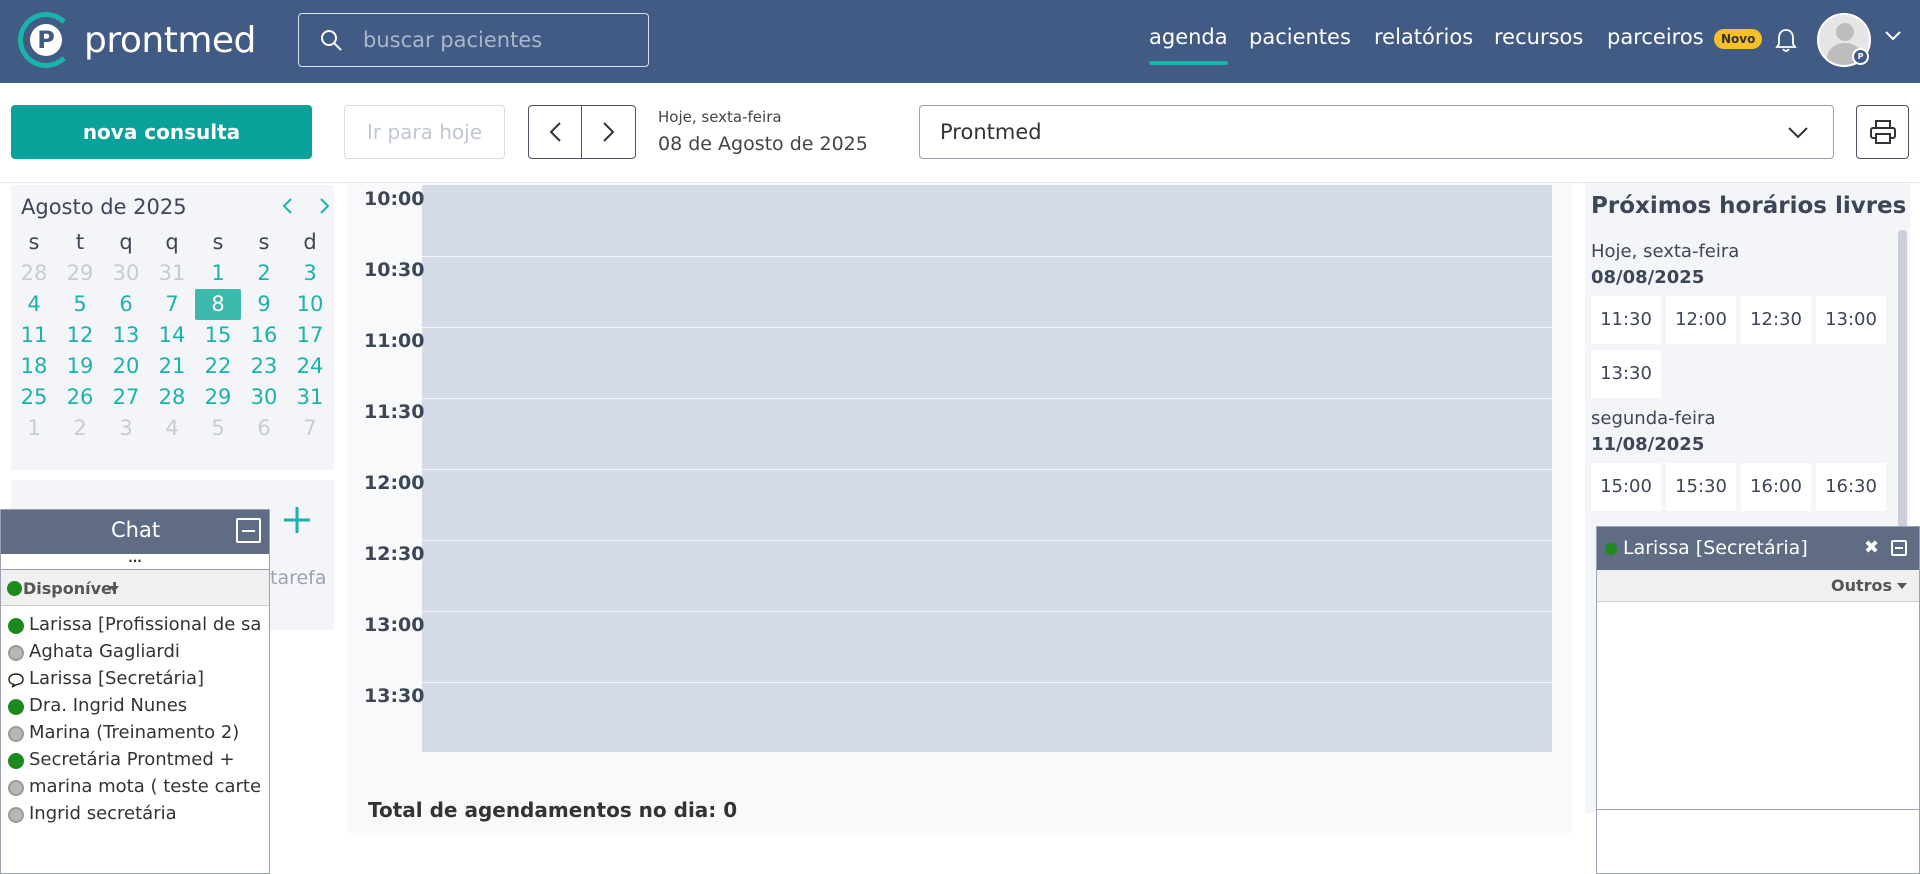 Image resolution: width=1920 pixels, height=874 pixels. What do you see at coordinates (1871, 547) in the screenshot?
I see `close-icon: ✖` at bounding box center [1871, 547].